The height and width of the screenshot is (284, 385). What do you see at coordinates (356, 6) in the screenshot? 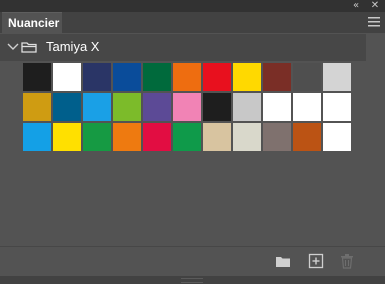
I see `collapse-panels-icon: «` at bounding box center [356, 6].